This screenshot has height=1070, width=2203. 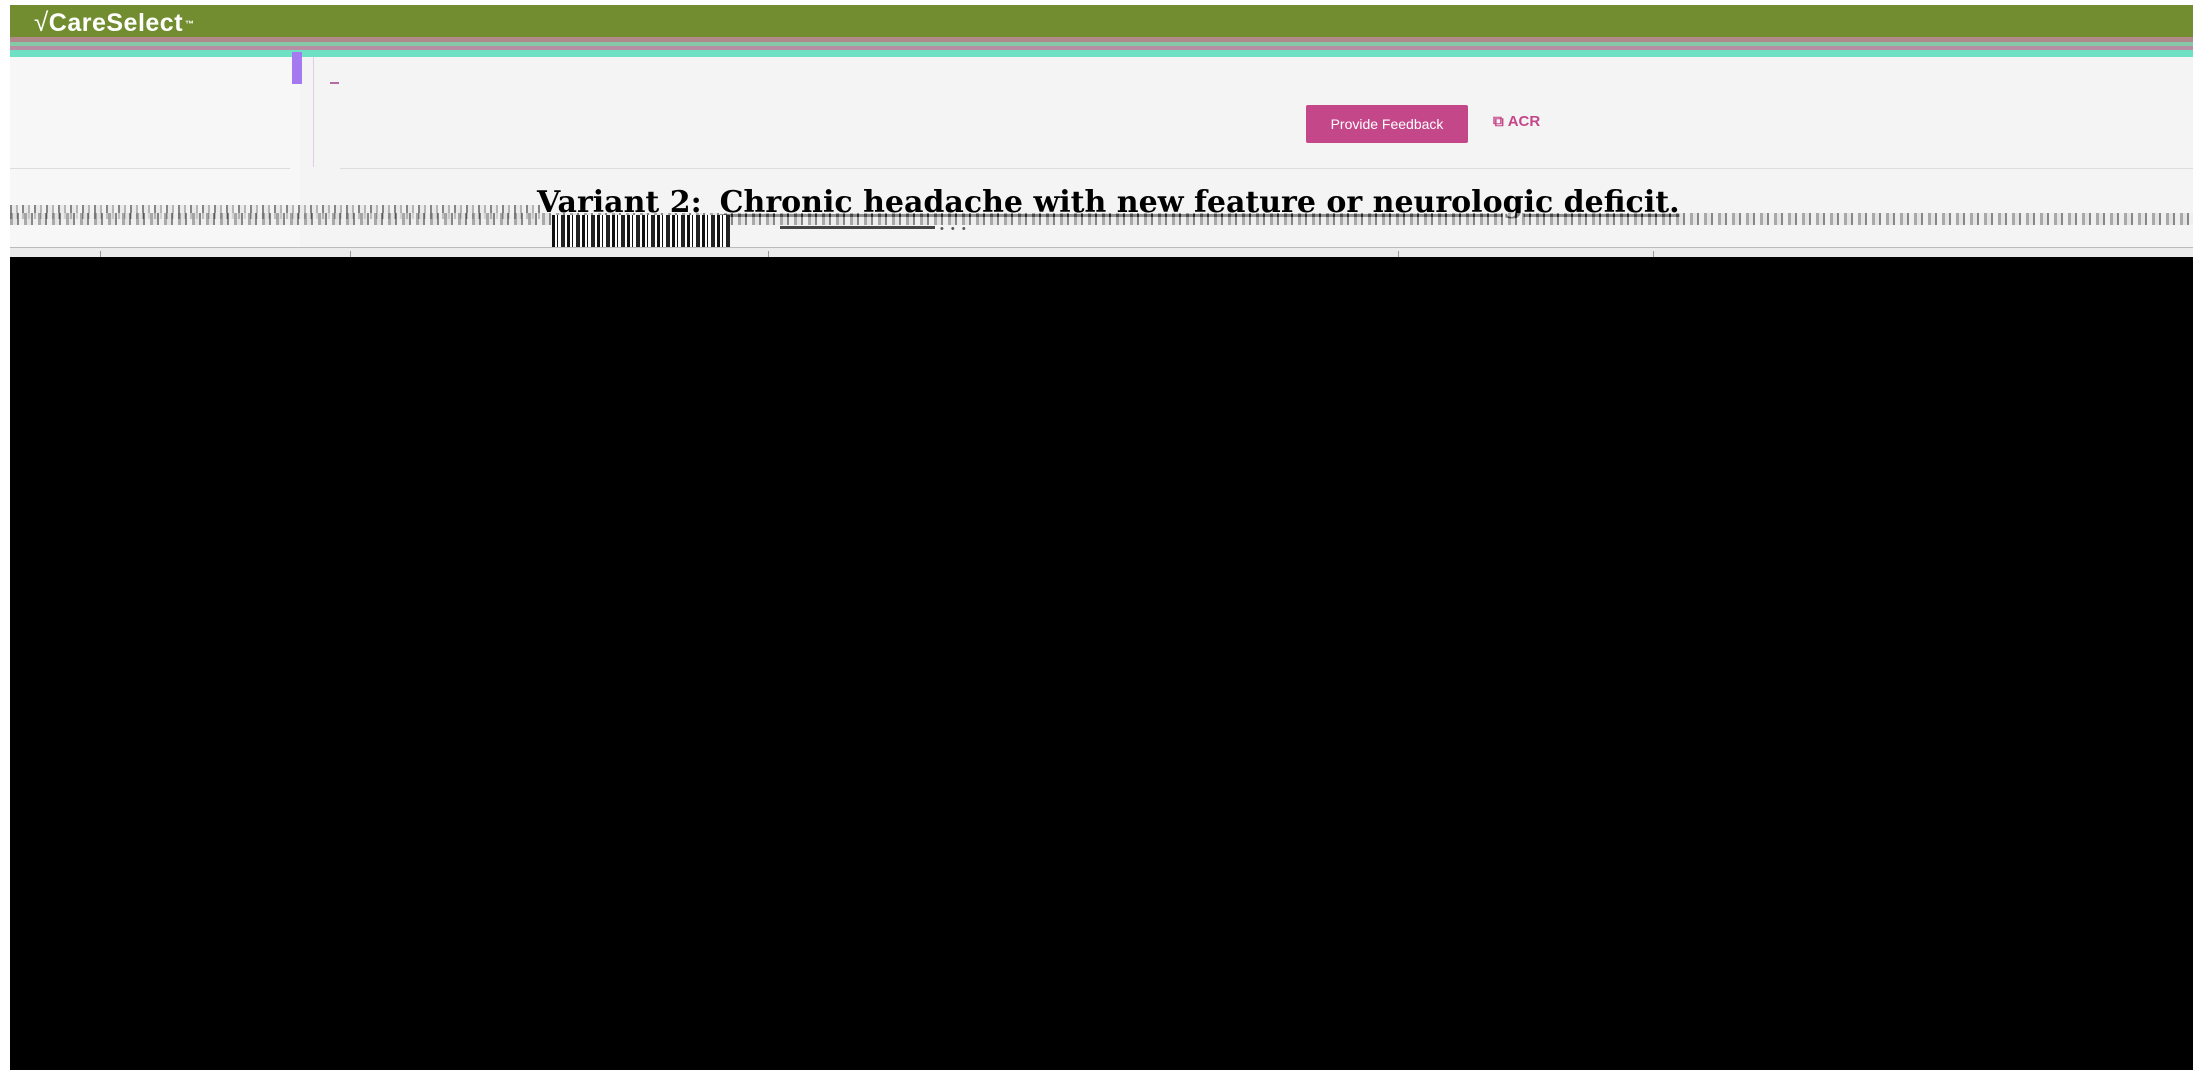 What do you see at coordinates (1524, 121) in the screenshot?
I see `acr-link-label: ACR` at bounding box center [1524, 121].